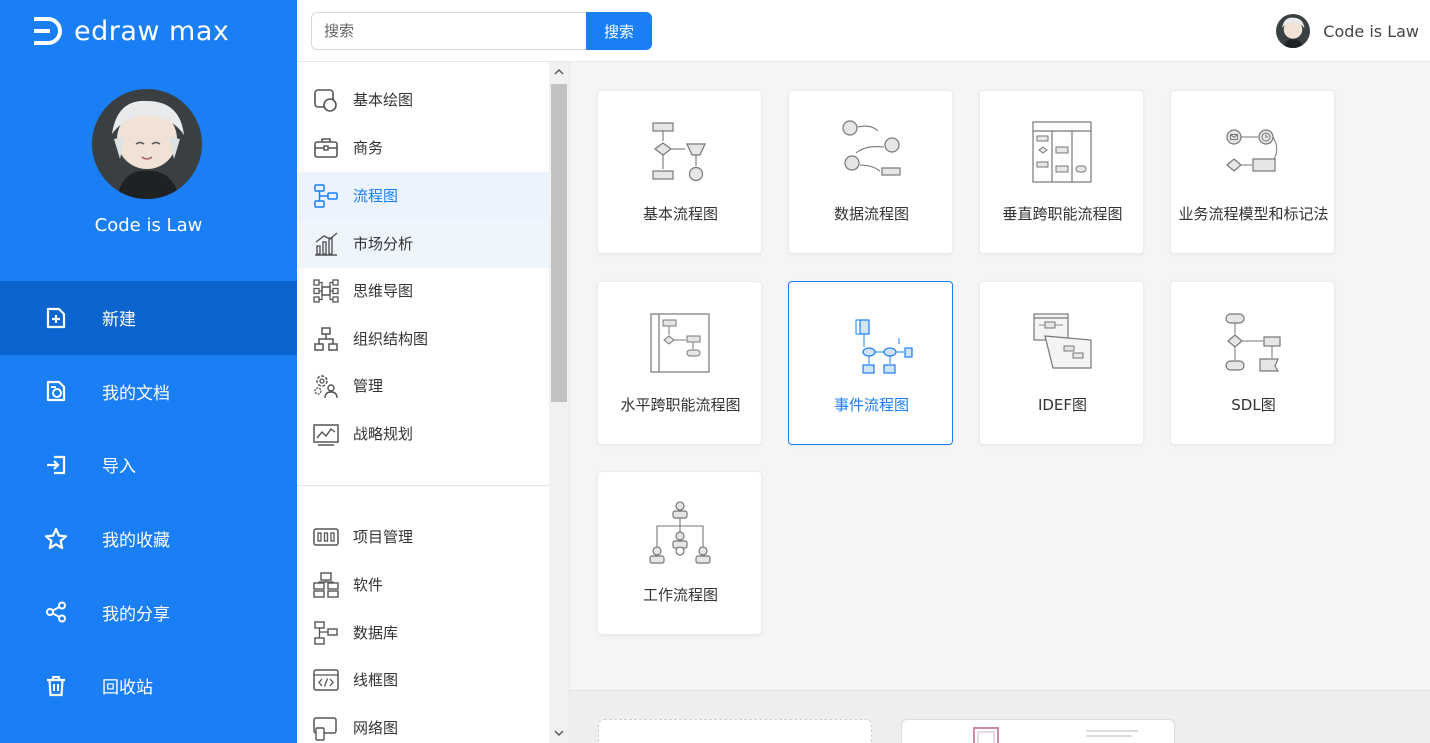 Image resolution: width=1430 pixels, height=743 pixels. I want to click on user-menu: Code is Law, so click(1347, 31).